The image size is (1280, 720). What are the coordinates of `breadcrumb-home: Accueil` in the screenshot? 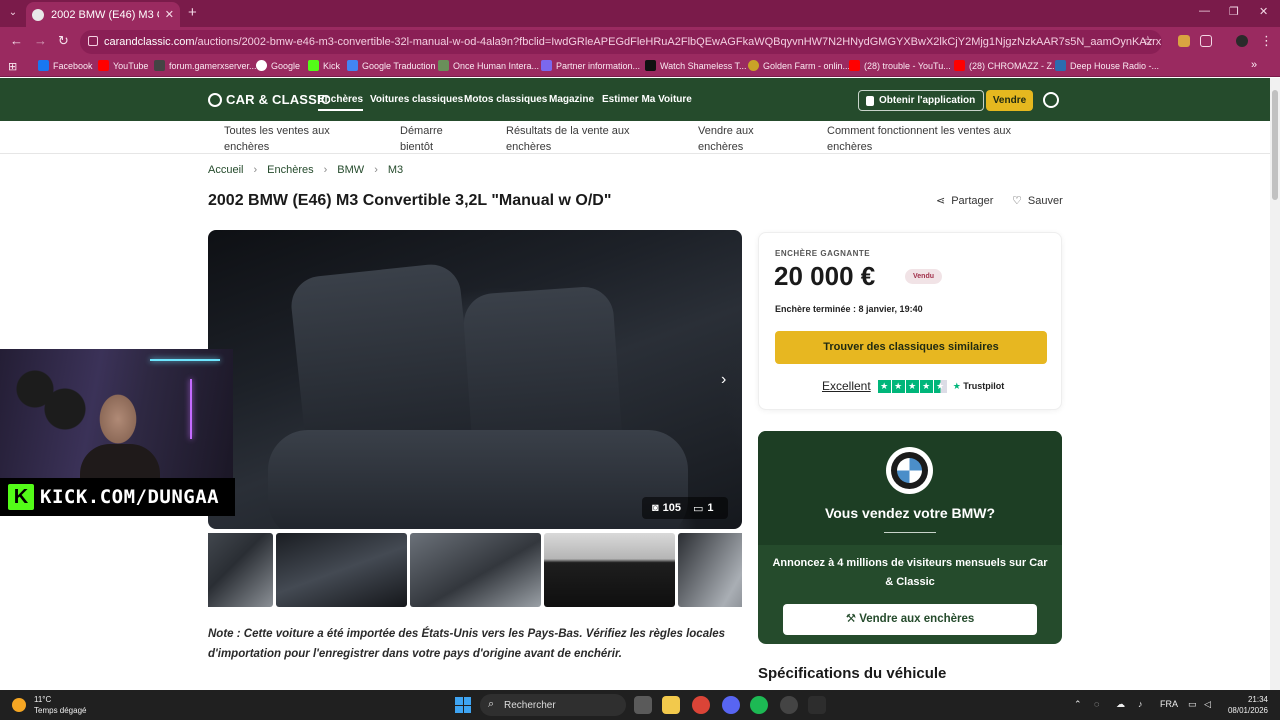 It's located at (225, 170).